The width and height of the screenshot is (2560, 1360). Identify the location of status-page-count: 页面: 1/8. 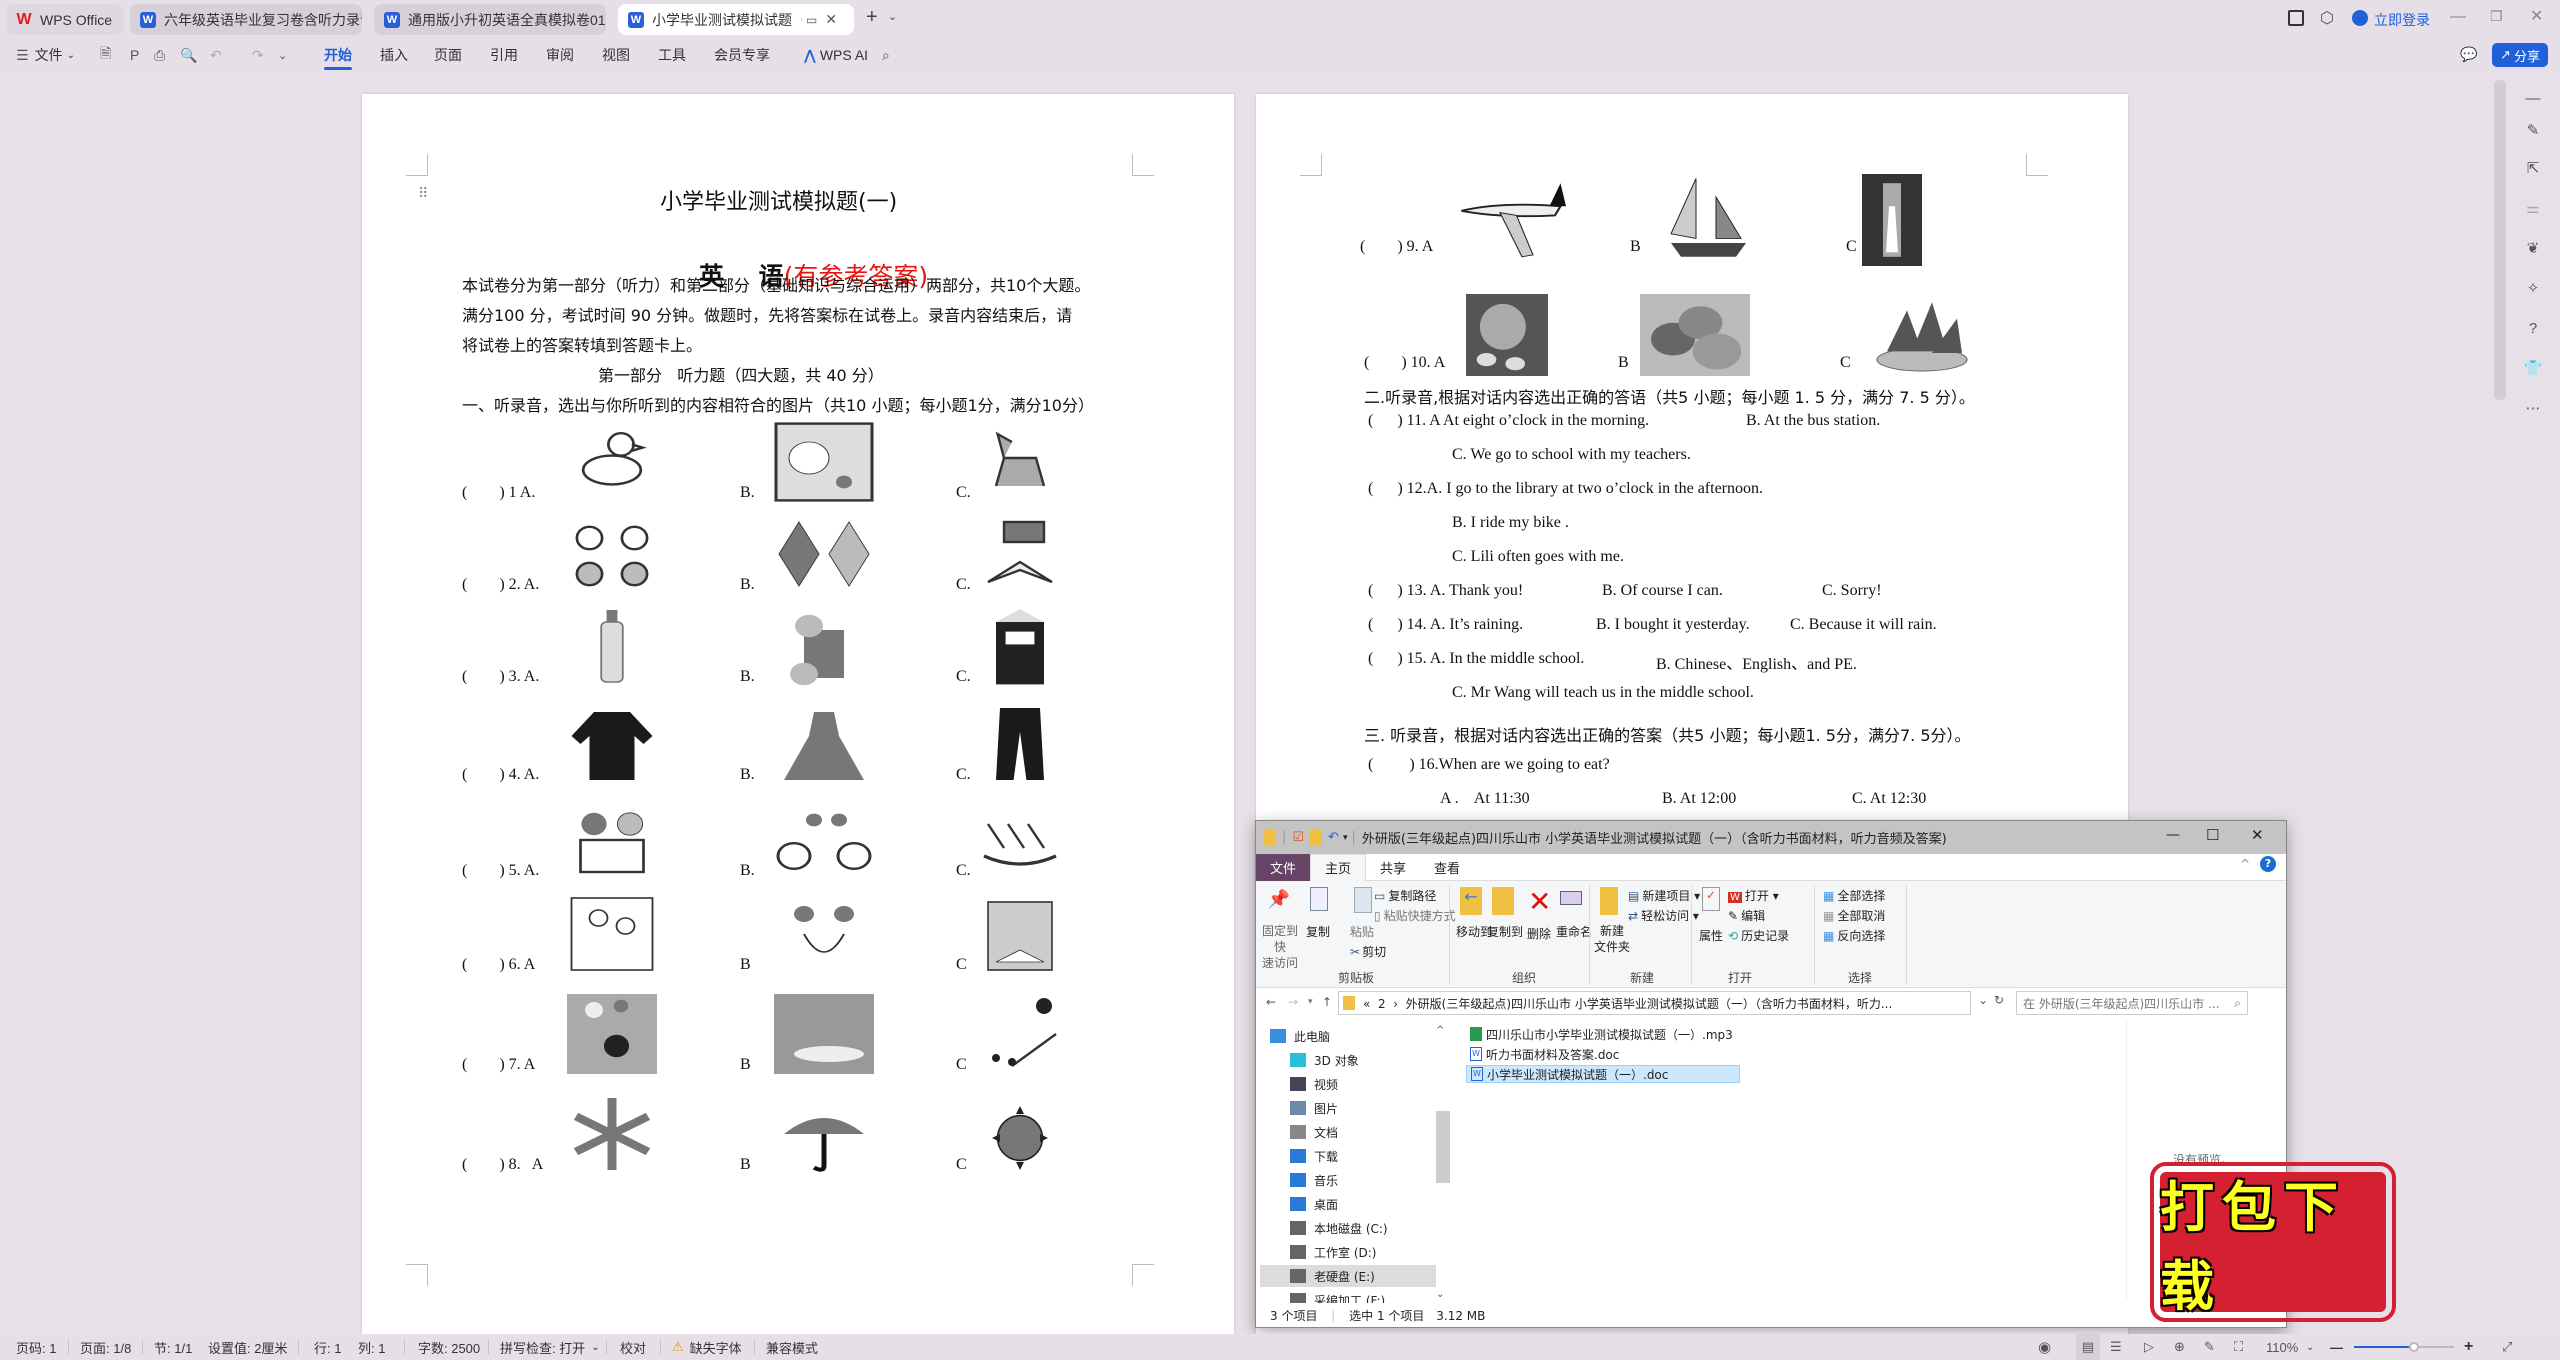
(105, 1347).